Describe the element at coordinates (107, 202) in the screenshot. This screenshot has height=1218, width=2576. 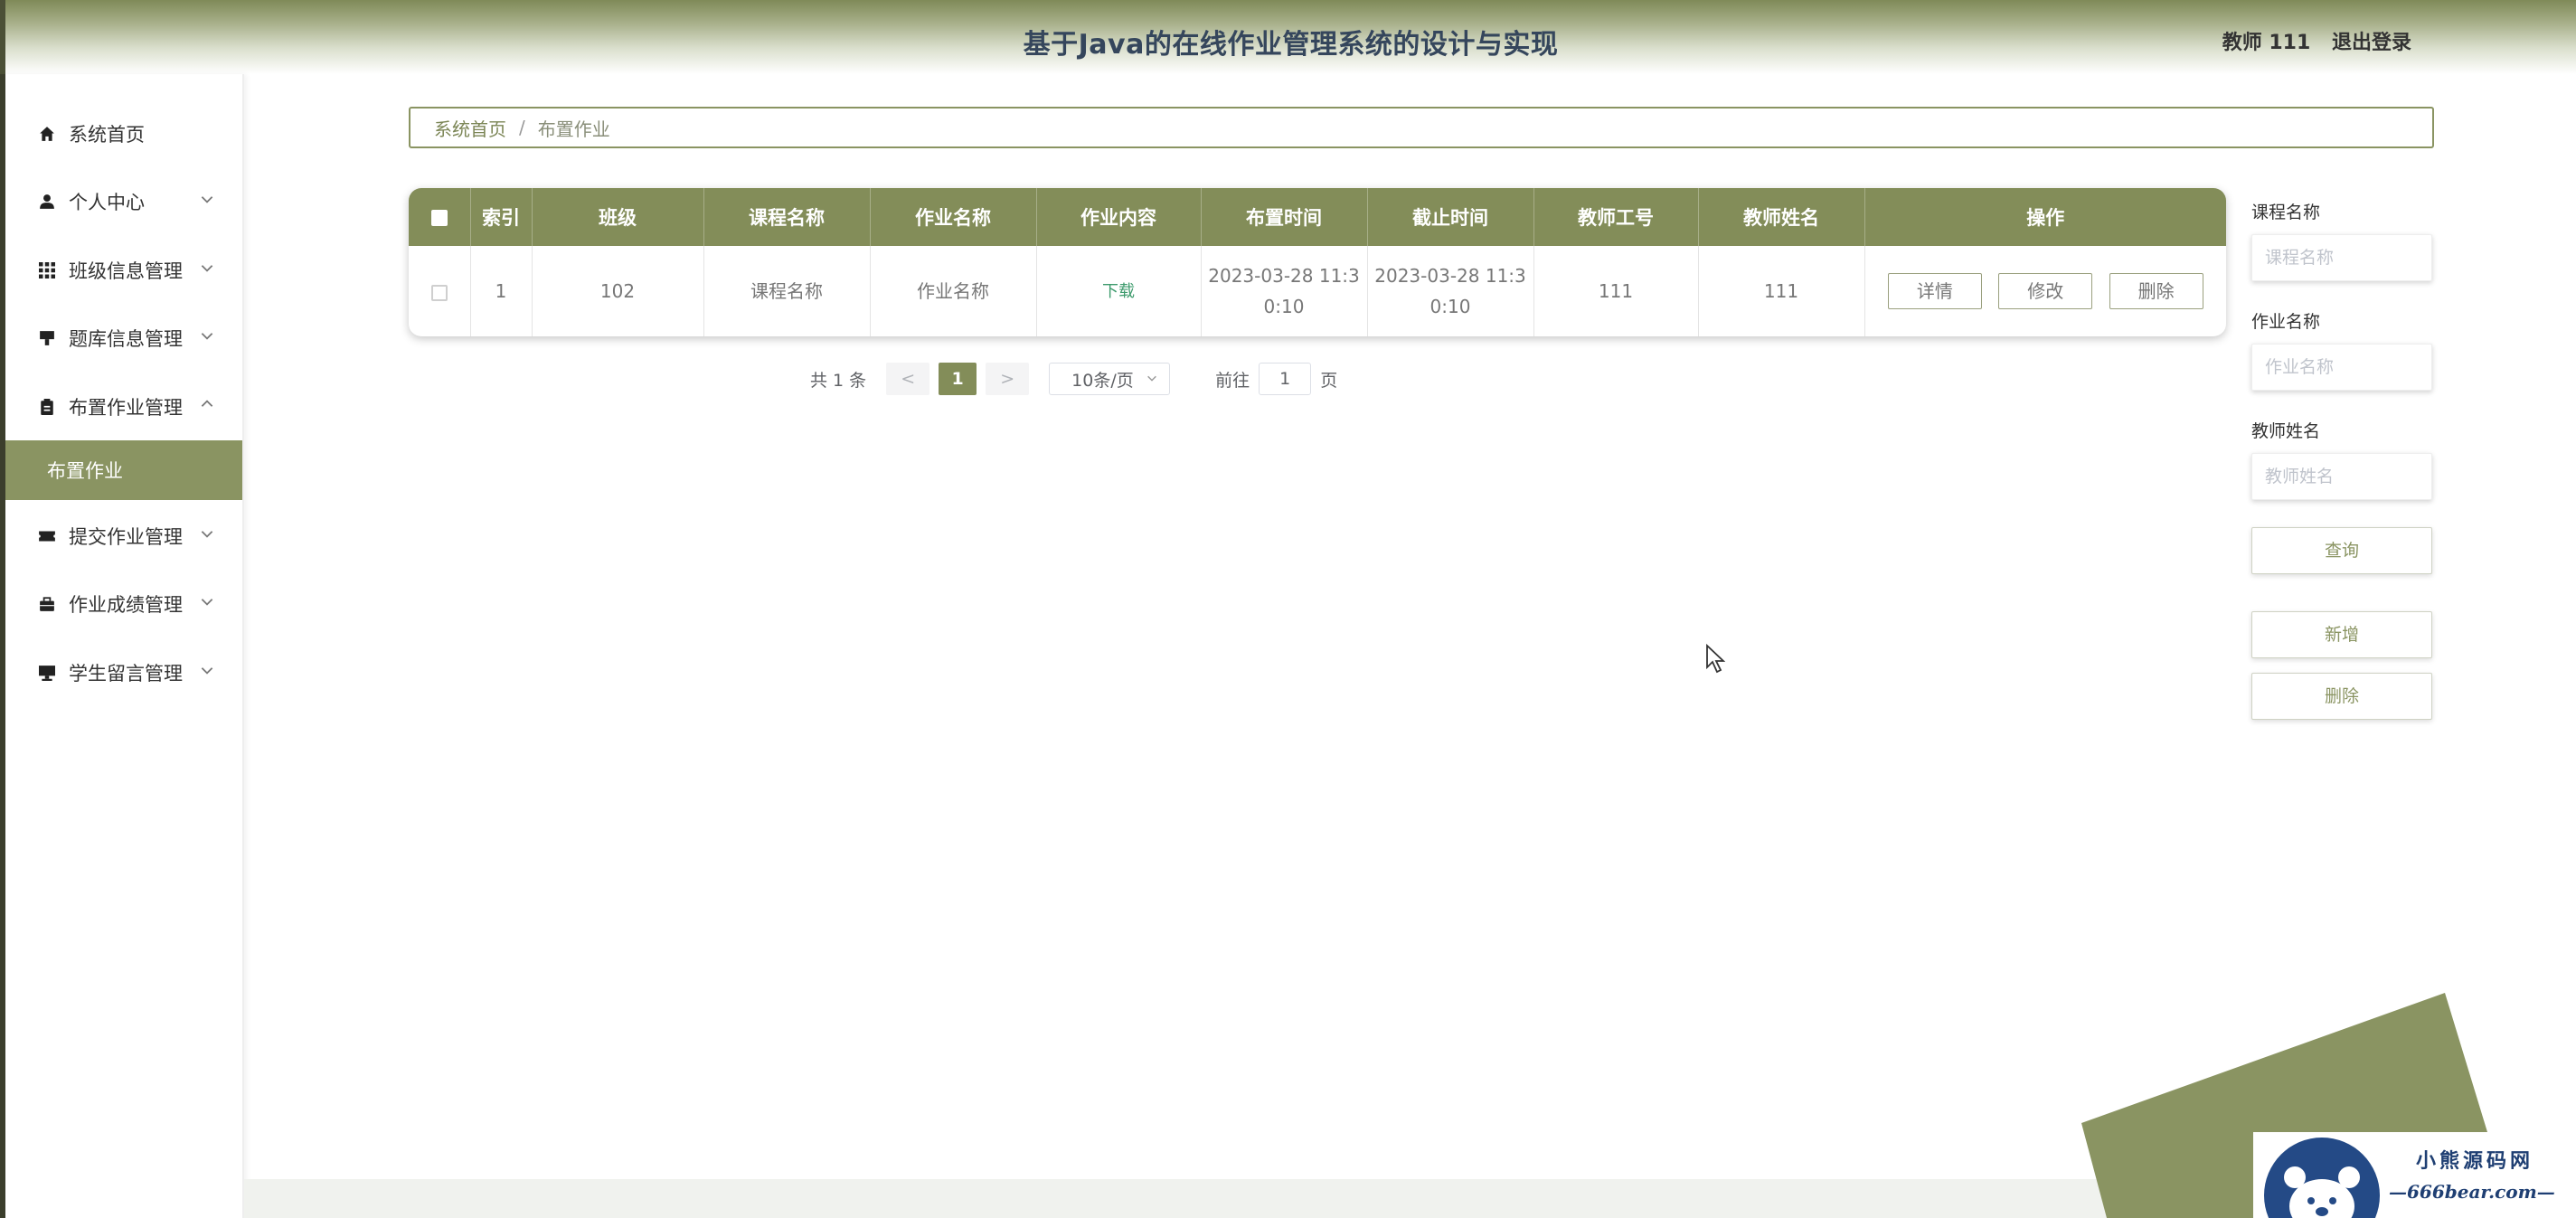
I see `sidebar-item-label: 个人中心` at that location.